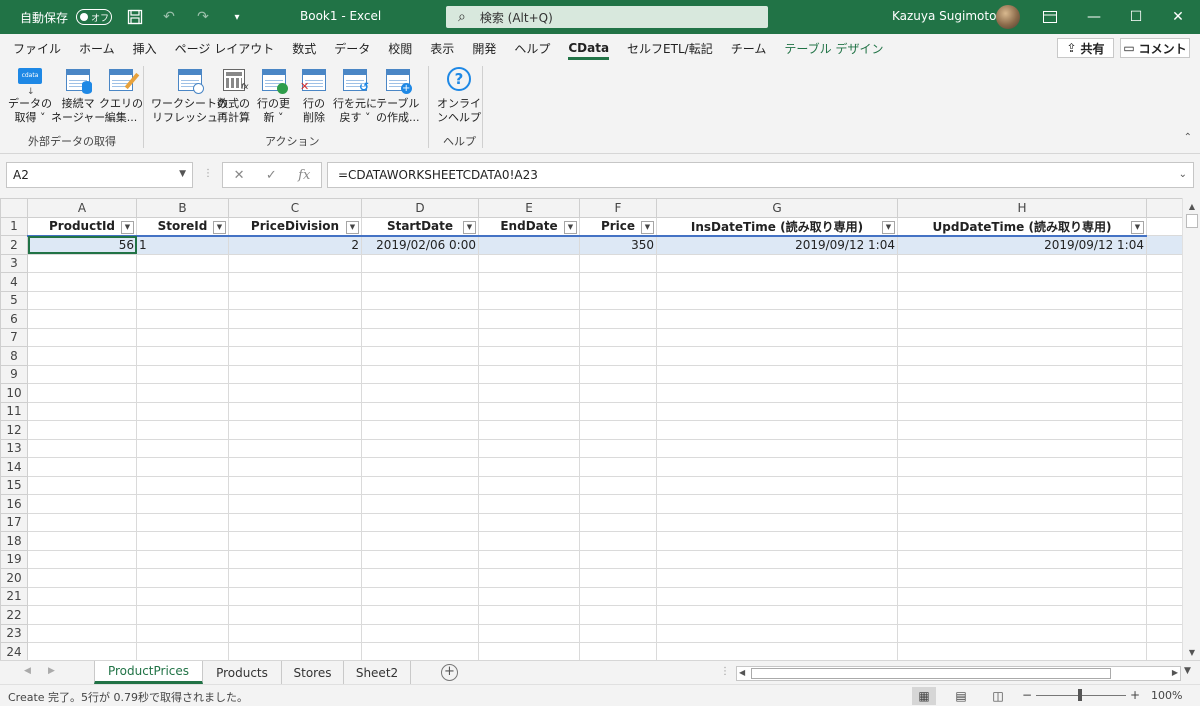 The height and width of the screenshot is (706, 1200). I want to click on recalculate-button: fx 数式の 再計算, so click(233, 95).